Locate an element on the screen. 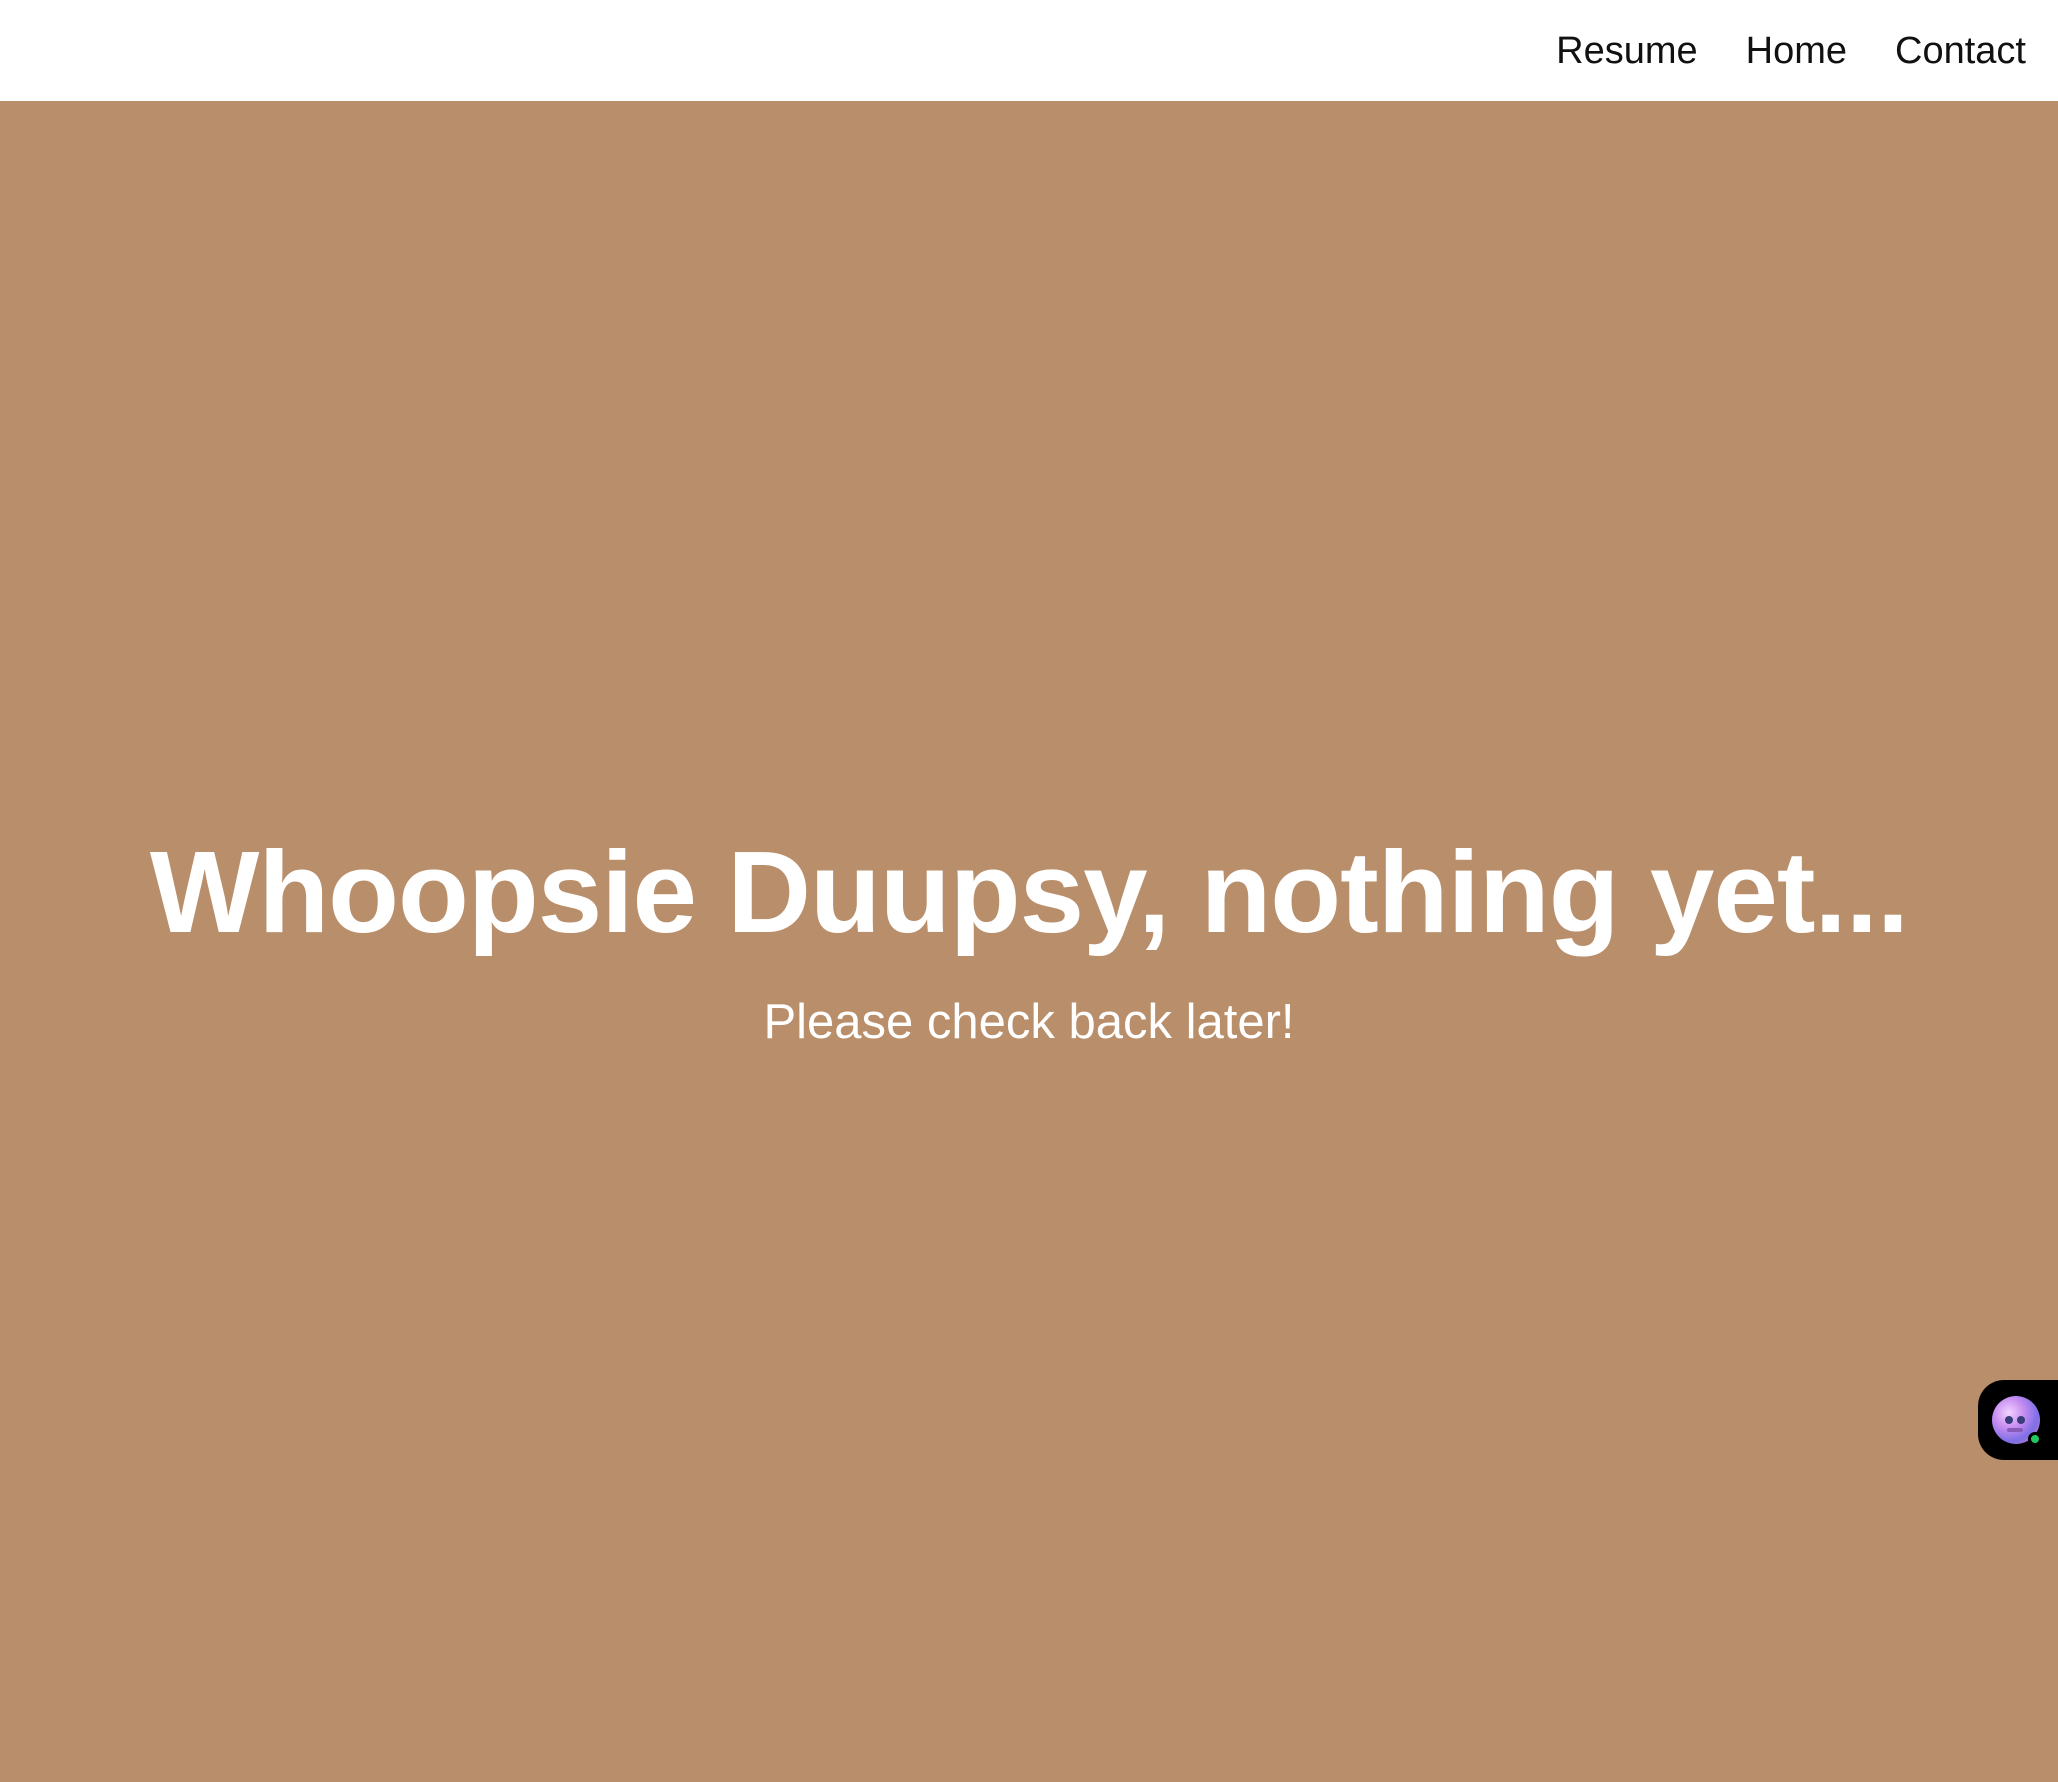 The height and width of the screenshot is (1782, 2058). top-navigation-bar: Resume Home Contact is located at coordinates (1029, 50).